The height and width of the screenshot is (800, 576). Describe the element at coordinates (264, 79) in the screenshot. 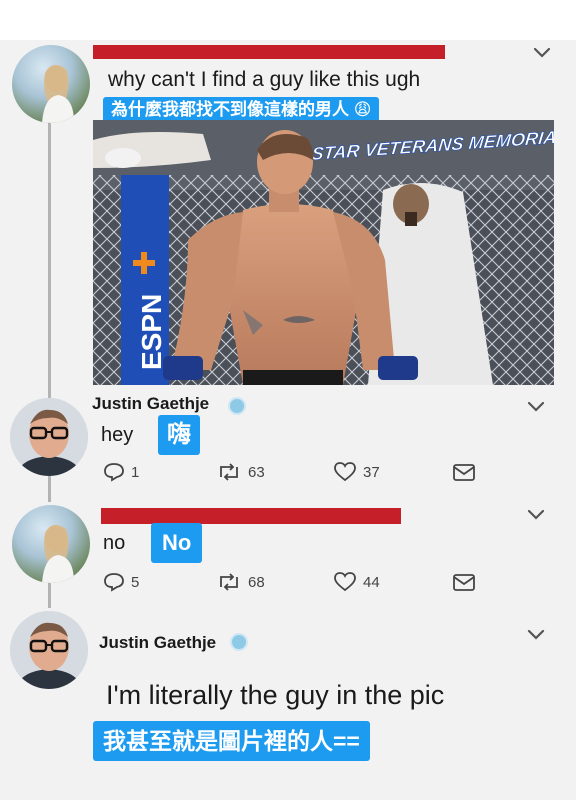

I see `tweet-text: why can't I find a guy like this ugh` at that location.